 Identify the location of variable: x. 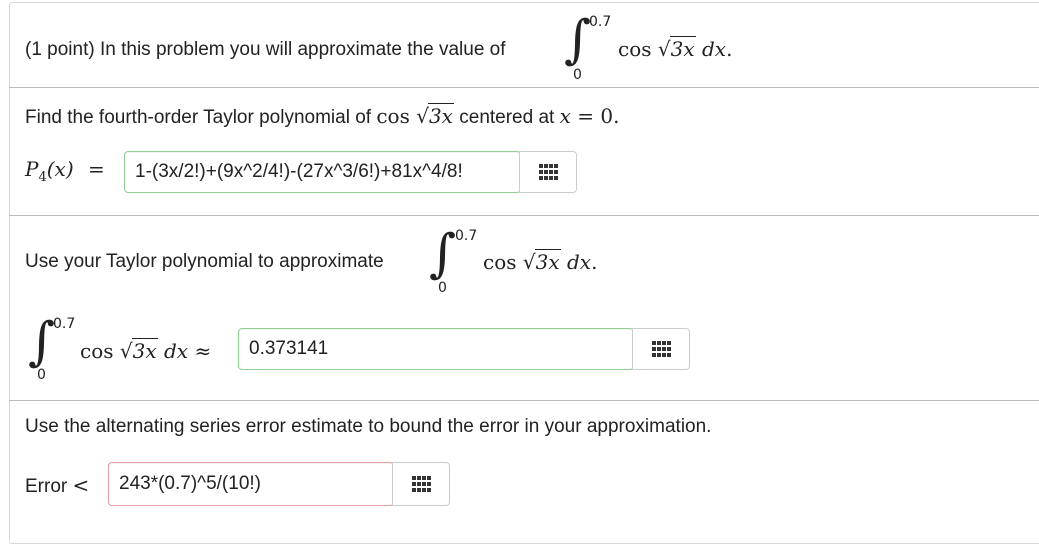
(565, 116).